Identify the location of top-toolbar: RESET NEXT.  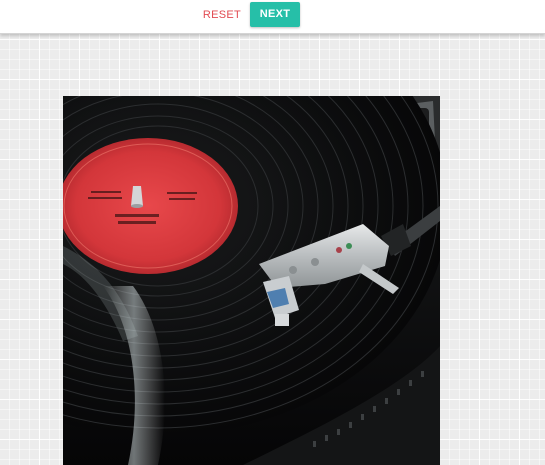
(272, 17).